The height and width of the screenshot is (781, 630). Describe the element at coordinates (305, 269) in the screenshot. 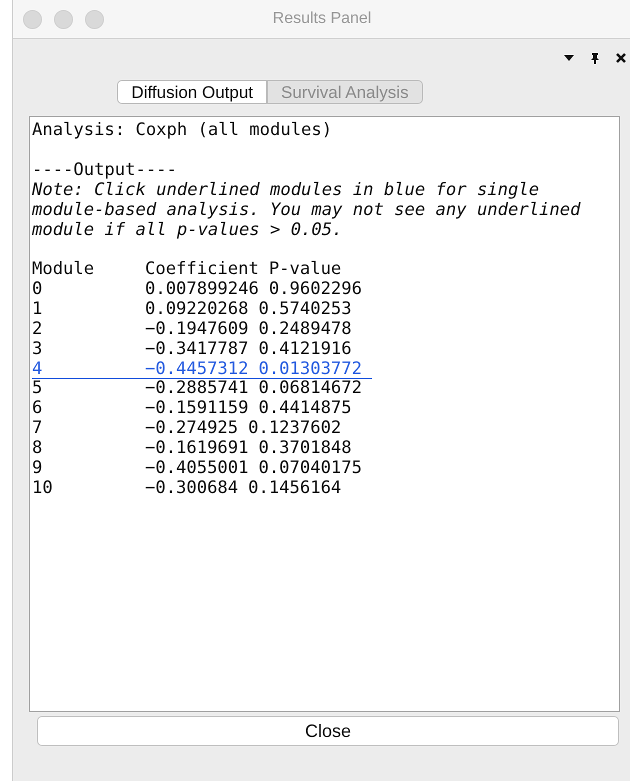

I see `column-header: P-value` at that location.